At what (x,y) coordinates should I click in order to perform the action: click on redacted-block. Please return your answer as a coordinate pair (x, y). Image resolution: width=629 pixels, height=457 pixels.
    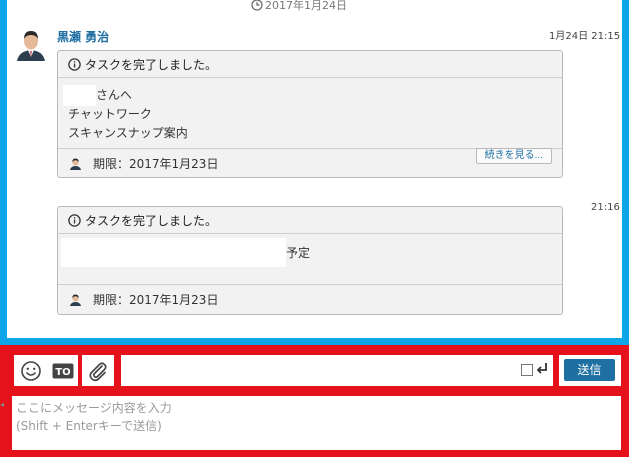
    Looking at the image, I should click on (173, 252).